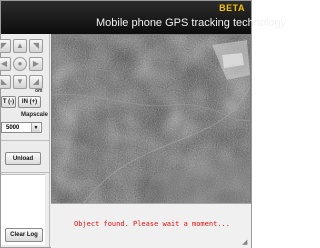 The image size is (320, 248). Describe the element at coordinates (20, 64) in the screenshot. I see `center-icon: ●` at that location.